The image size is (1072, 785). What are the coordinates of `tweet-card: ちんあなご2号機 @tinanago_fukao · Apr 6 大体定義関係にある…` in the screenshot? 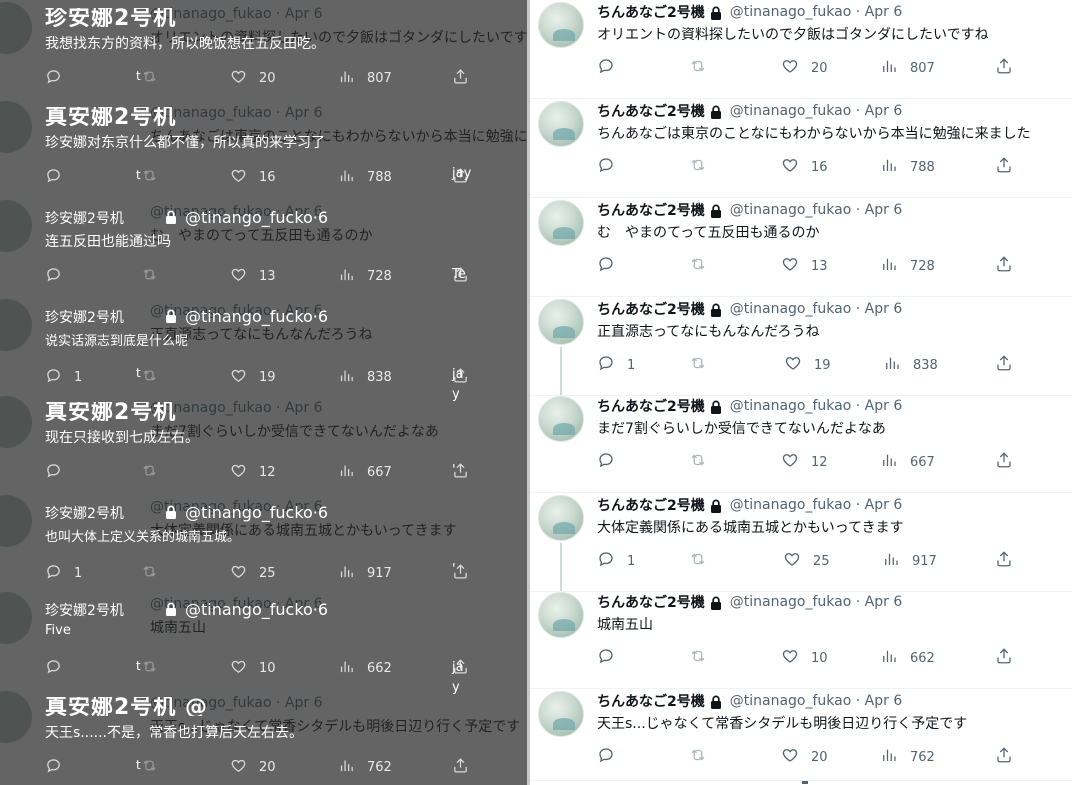 It's located at (801, 542).